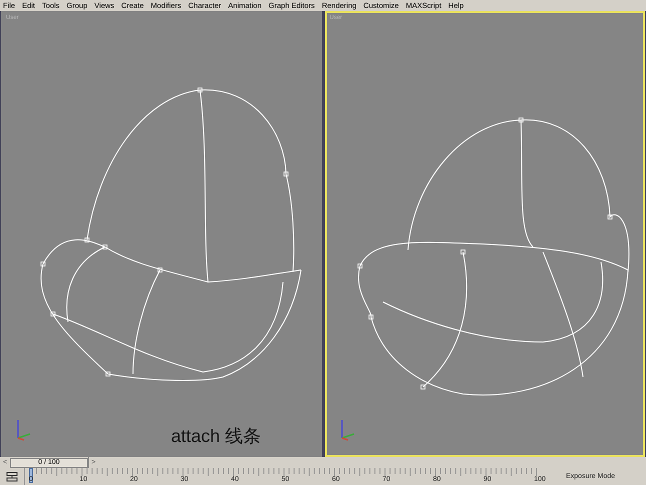 The width and height of the screenshot is (646, 485). I want to click on time-cursor, so click(31, 475).